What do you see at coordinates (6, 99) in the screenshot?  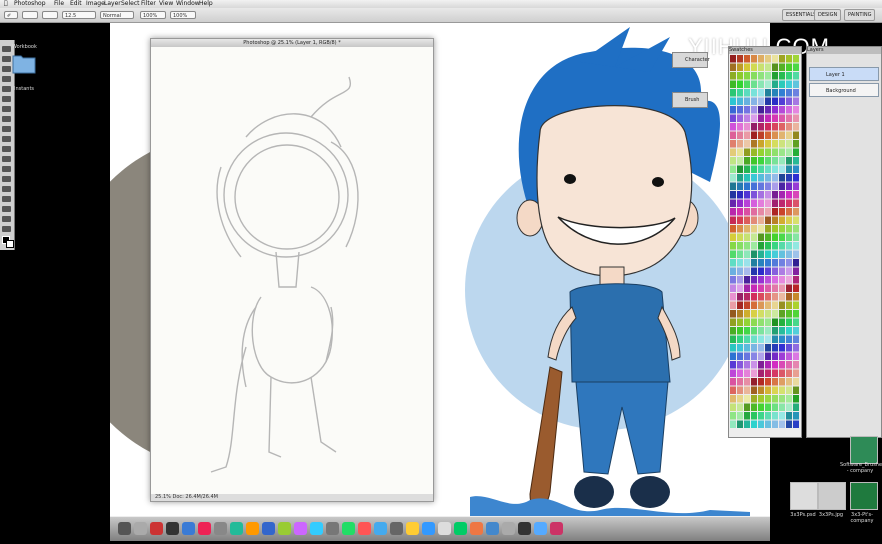 I see `eyedropper-tool-icon` at bounding box center [6, 99].